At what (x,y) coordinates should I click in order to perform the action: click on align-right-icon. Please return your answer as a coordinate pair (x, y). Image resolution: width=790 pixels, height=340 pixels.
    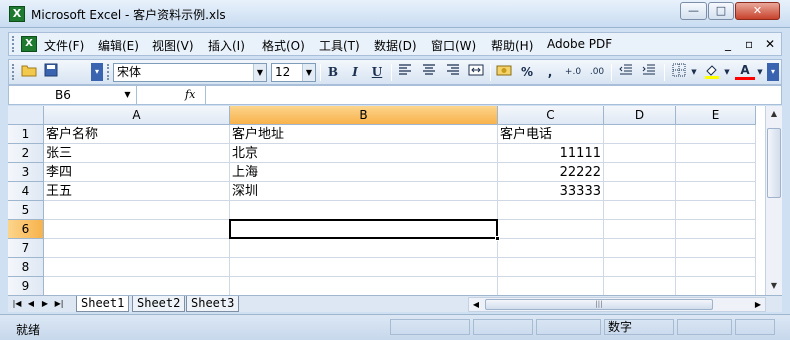
    Looking at the image, I should click on (453, 72).